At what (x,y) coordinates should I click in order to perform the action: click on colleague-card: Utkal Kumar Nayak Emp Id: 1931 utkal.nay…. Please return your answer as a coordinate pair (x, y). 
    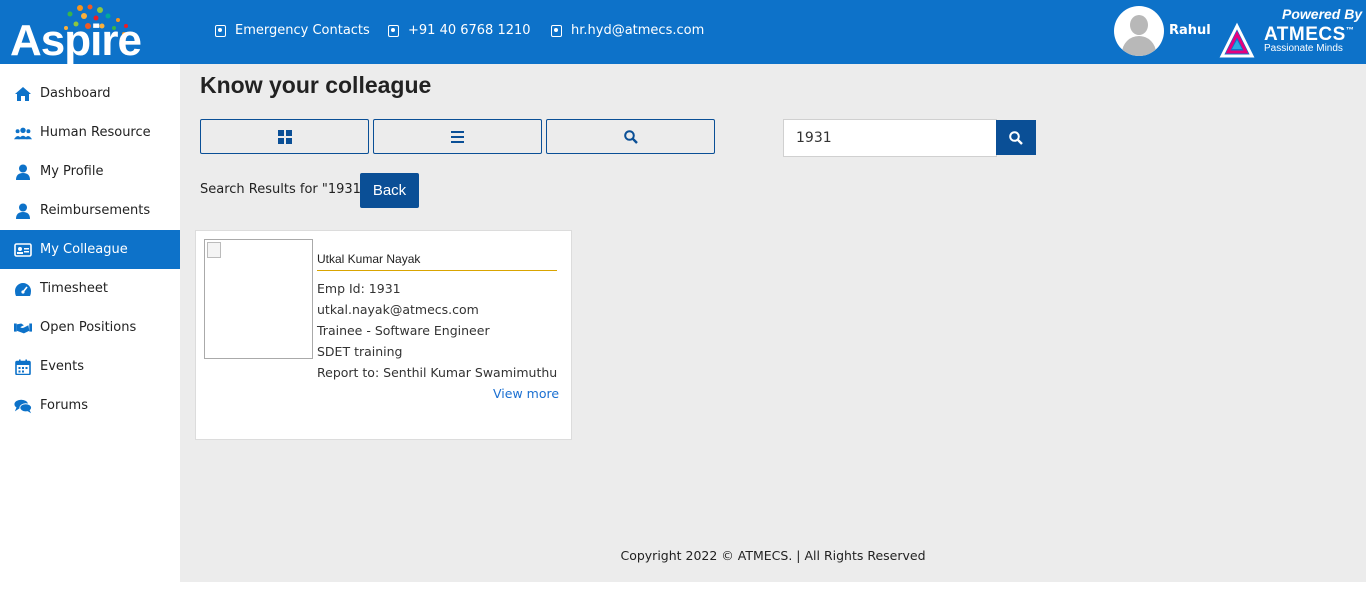
    Looking at the image, I should click on (383, 335).